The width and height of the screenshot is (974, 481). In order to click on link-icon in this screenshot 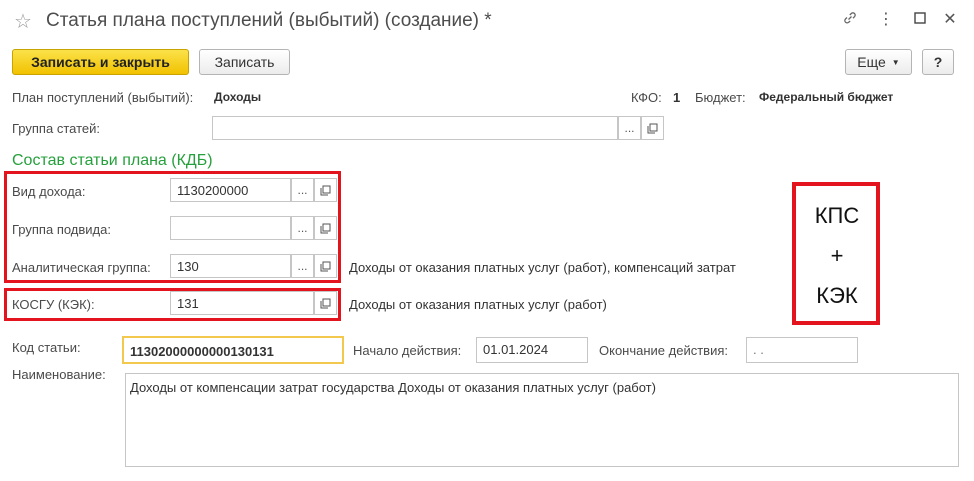, I will do `click(850, 21)`.